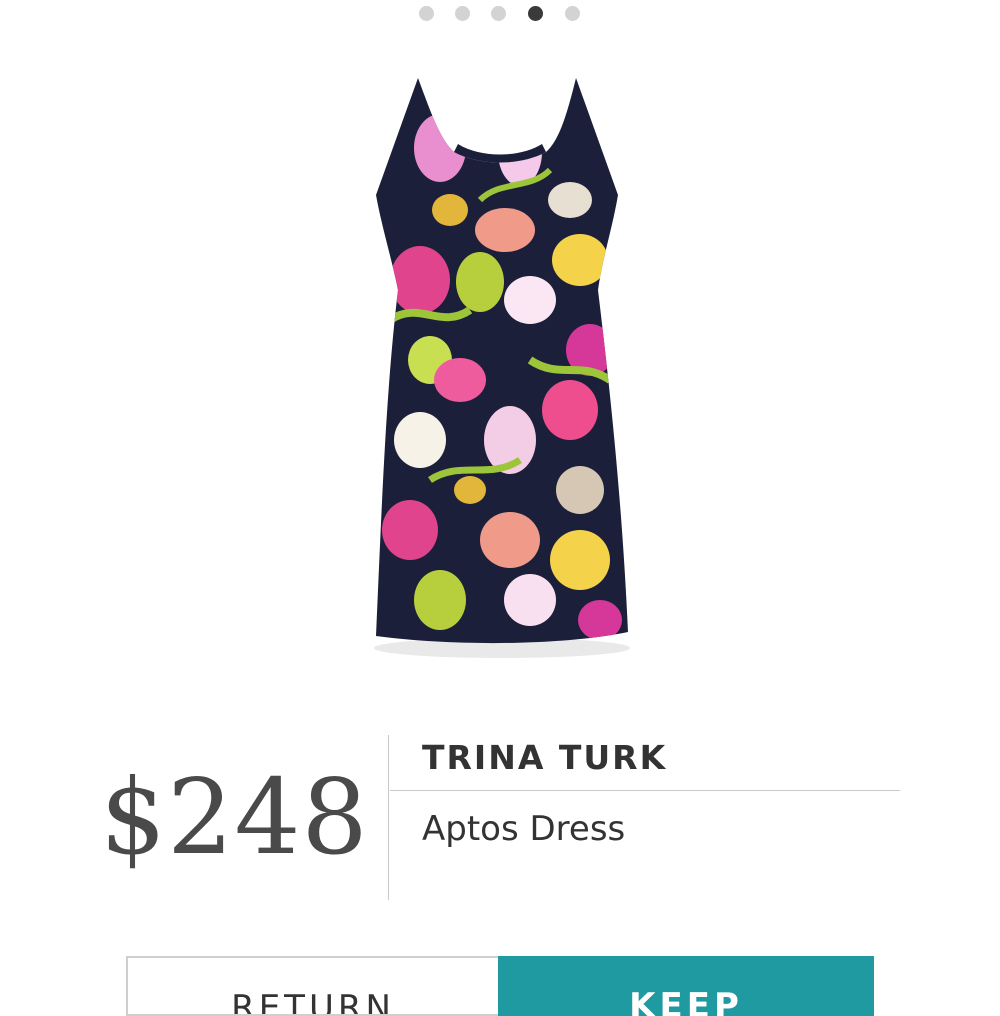 Image resolution: width=1000 pixels, height=1016 pixels. I want to click on dress-illustration, so click(502, 368).